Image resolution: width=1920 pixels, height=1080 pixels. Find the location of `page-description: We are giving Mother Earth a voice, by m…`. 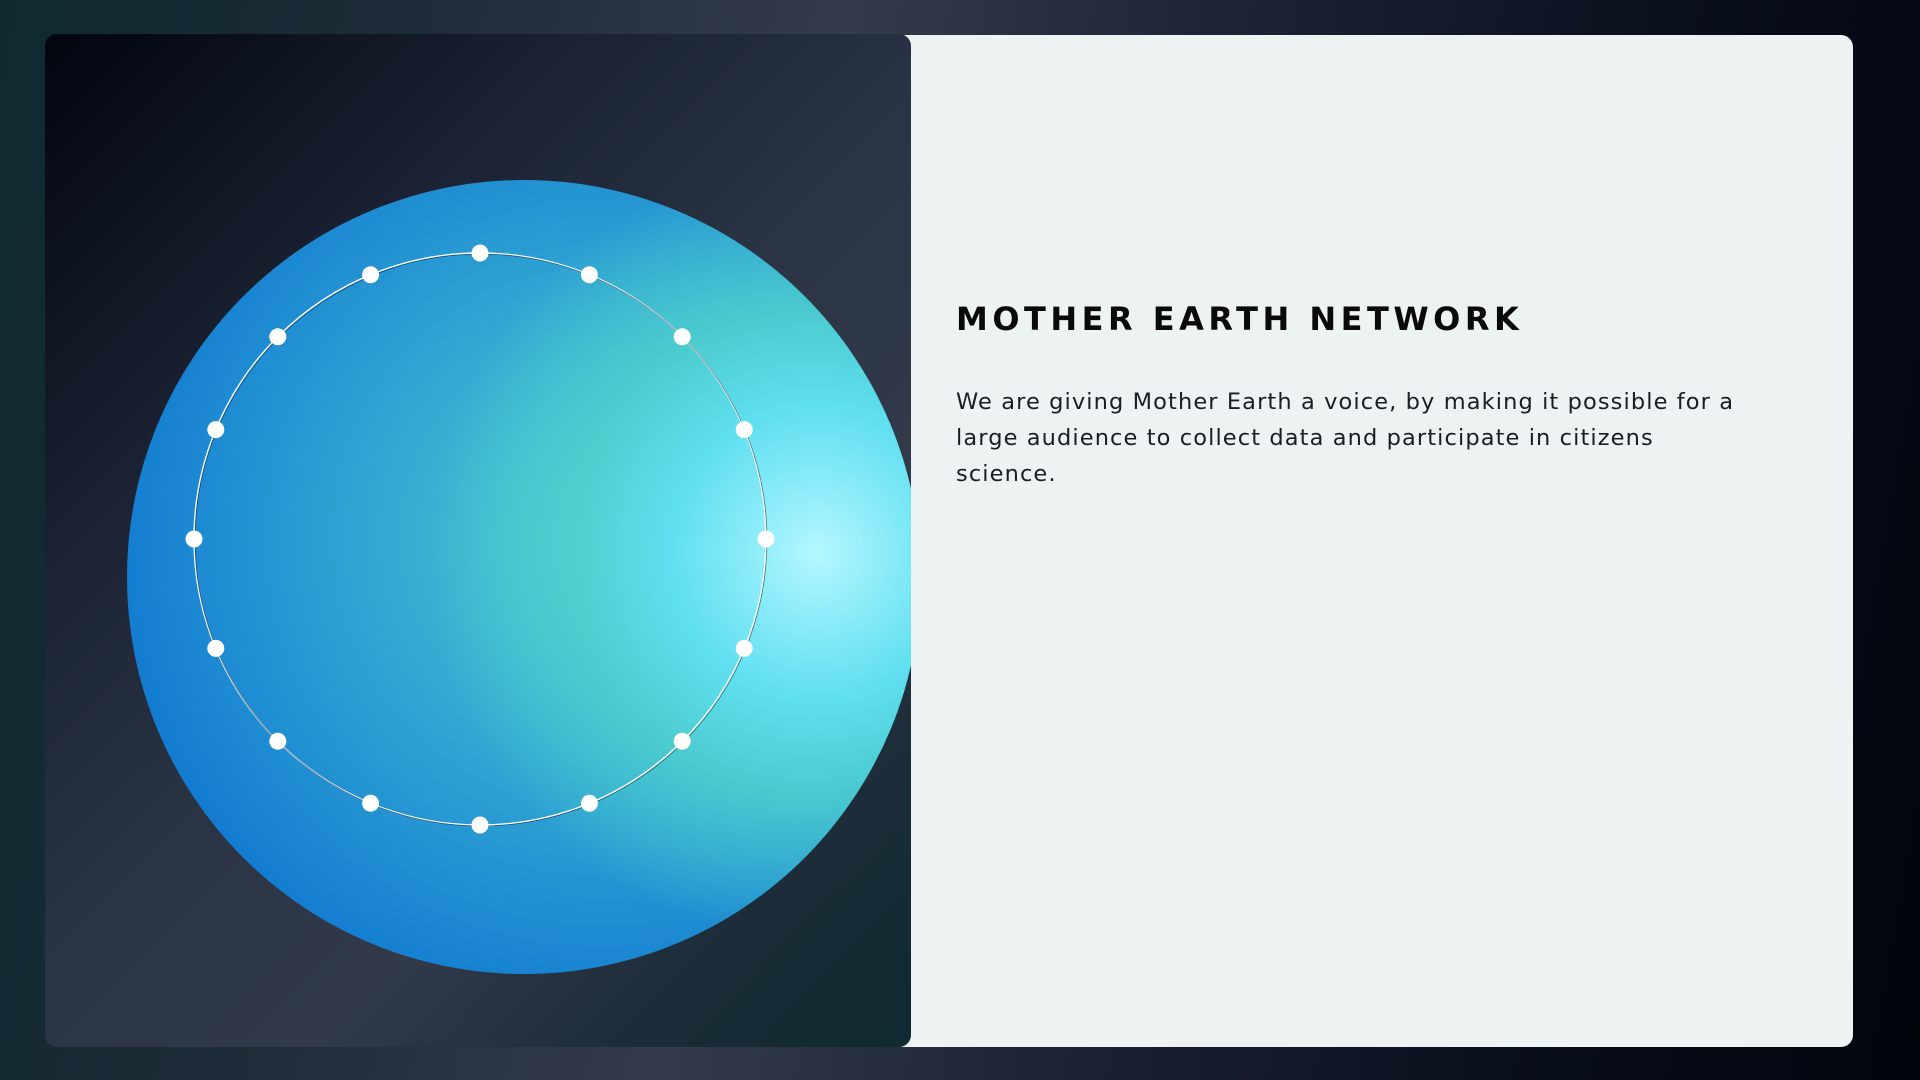

page-description: We are giving Mother Earth a voice, by m… is located at coordinates (1345, 438).